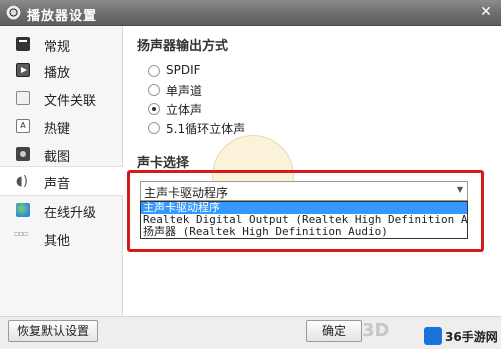 The width and height of the screenshot is (501, 349). Describe the element at coordinates (206, 129) in the screenshot. I see `radio-label: 5.1循环立体声` at that location.